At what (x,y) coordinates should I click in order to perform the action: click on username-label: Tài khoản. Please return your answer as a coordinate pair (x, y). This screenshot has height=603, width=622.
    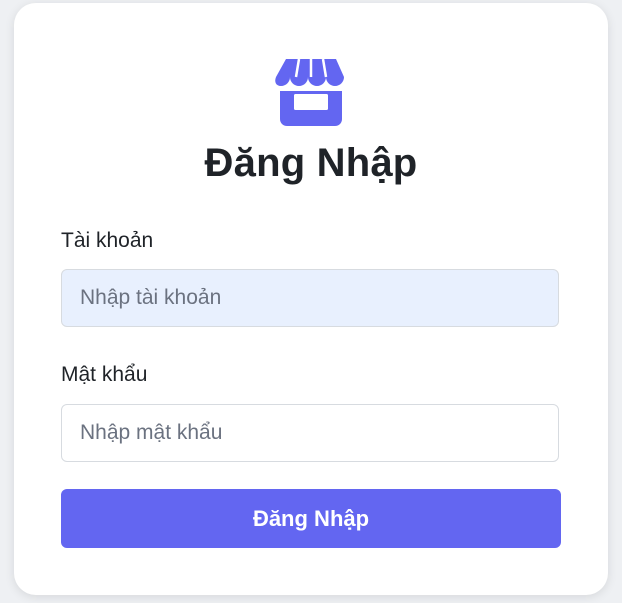
    Looking at the image, I should click on (107, 240).